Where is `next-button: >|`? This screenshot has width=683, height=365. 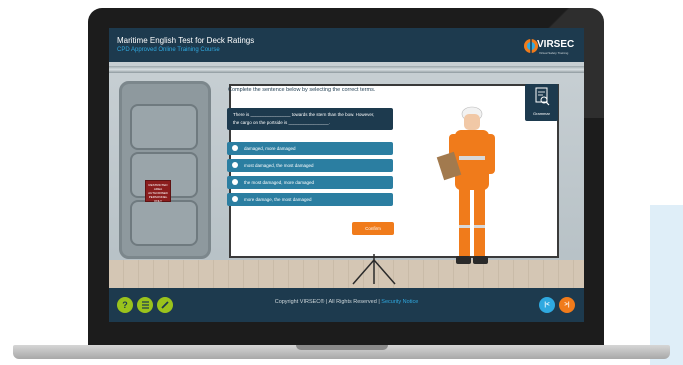 next-button: >| is located at coordinates (567, 305).